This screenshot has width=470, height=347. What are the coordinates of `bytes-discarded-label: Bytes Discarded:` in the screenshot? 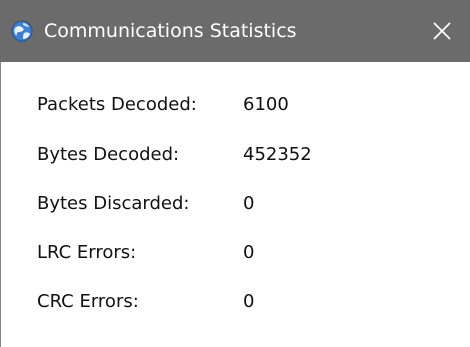 It's located at (113, 203).